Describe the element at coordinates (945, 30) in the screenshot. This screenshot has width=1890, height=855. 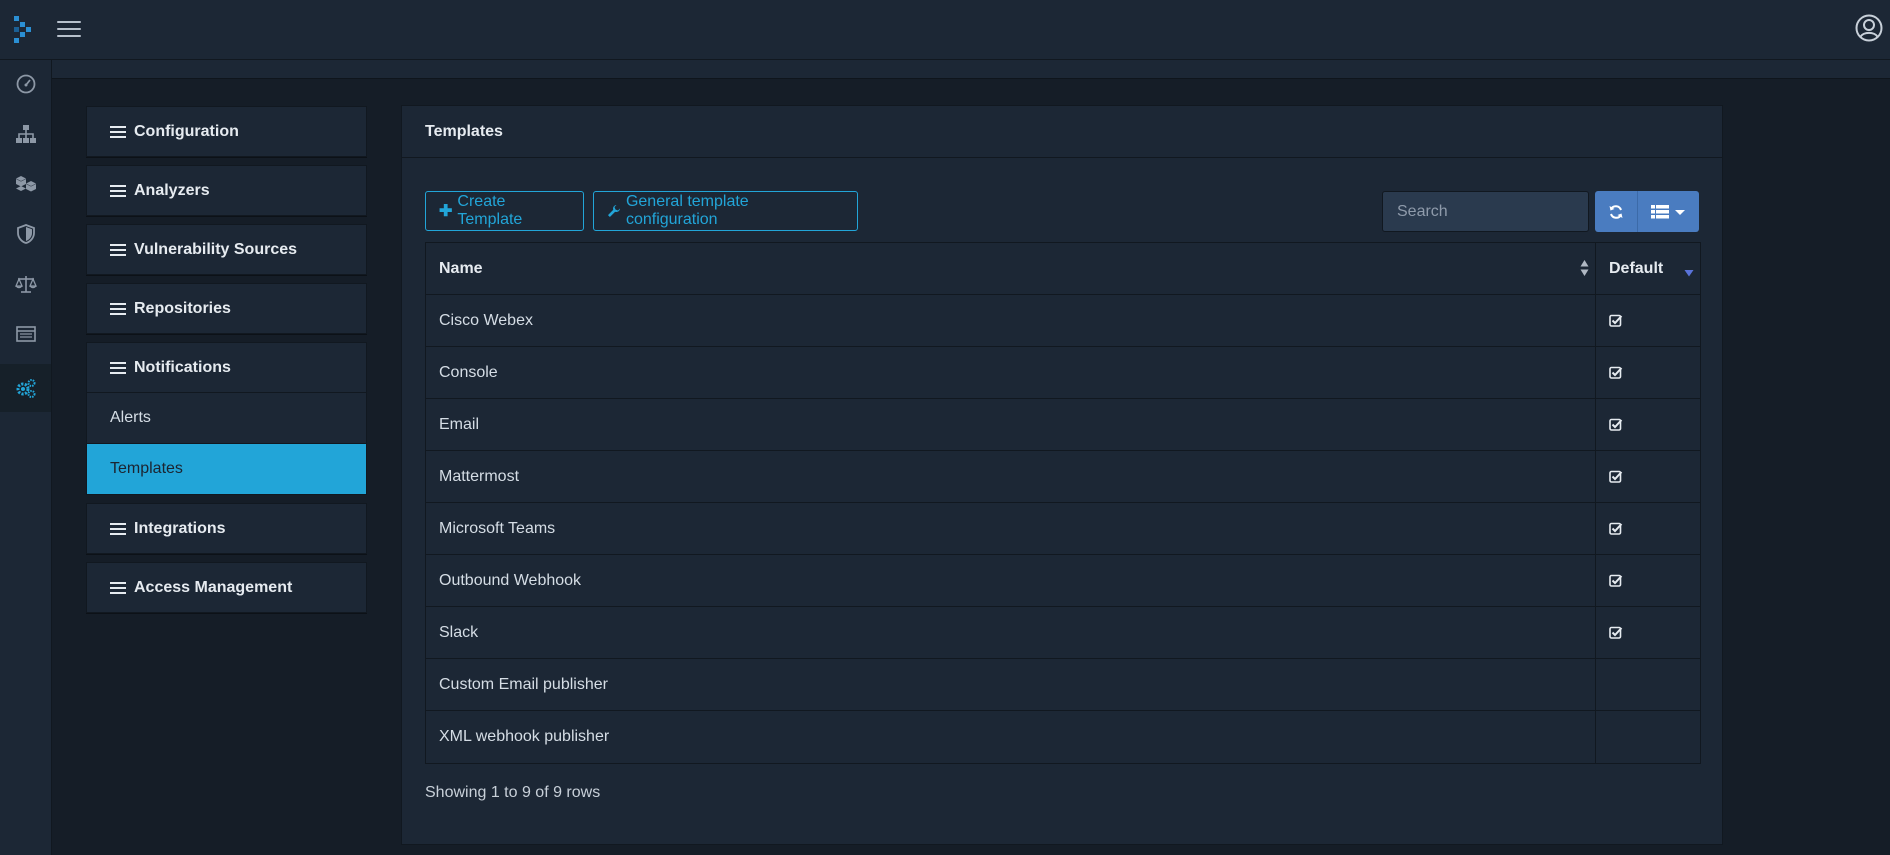
I see `top-navbar` at that location.